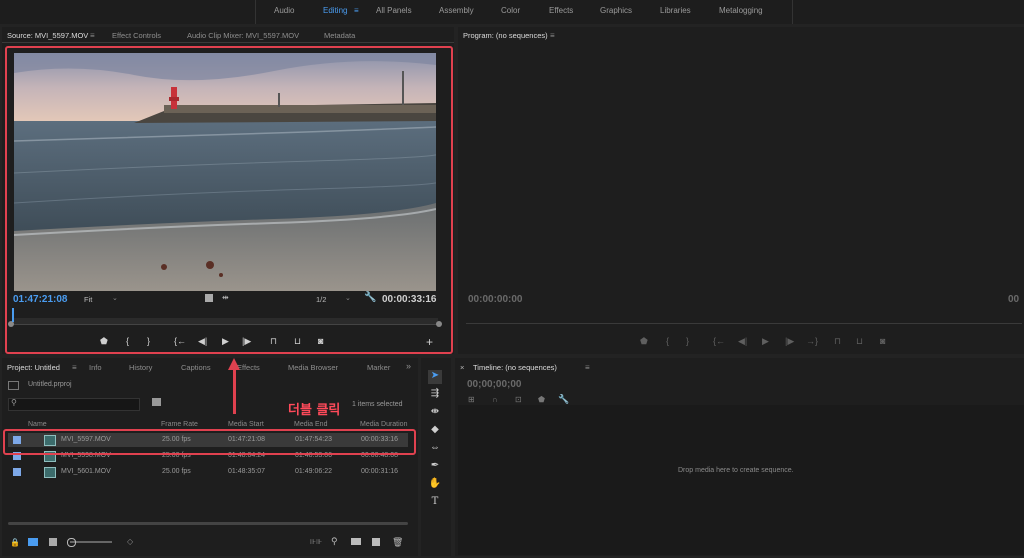  Describe the element at coordinates (377, 404) in the screenshot. I see `items-selected-label: 1 items selected` at that location.